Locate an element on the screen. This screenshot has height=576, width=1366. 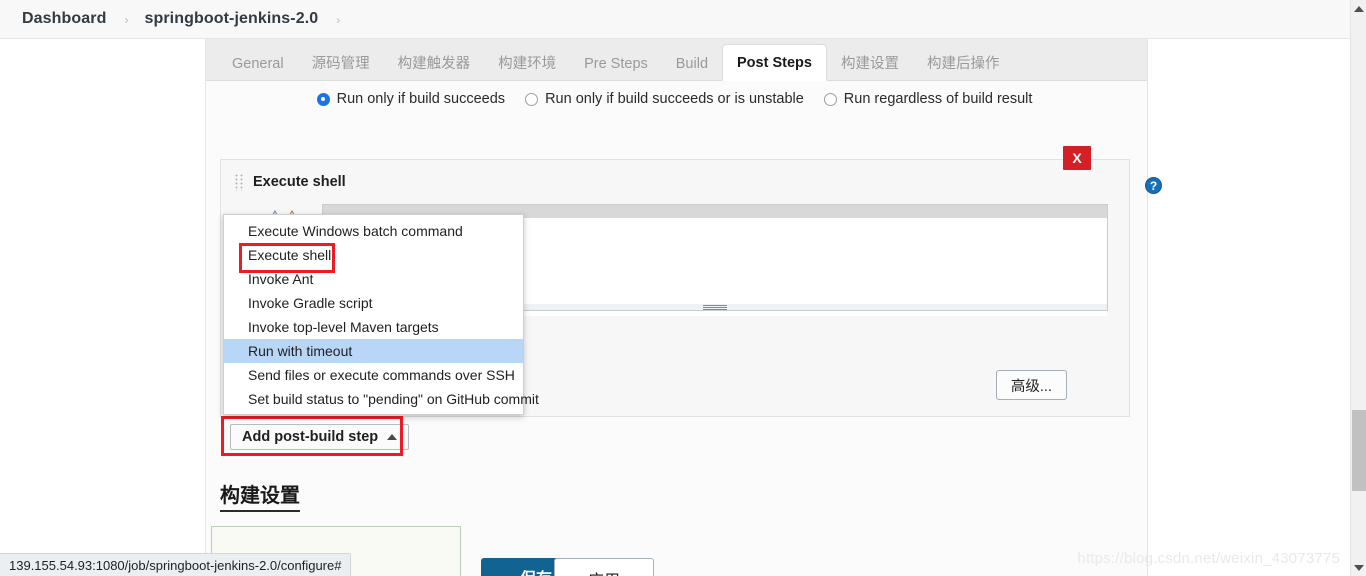
radio-label-succeeds: Run only if build succeeds is located at coordinates (421, 99).